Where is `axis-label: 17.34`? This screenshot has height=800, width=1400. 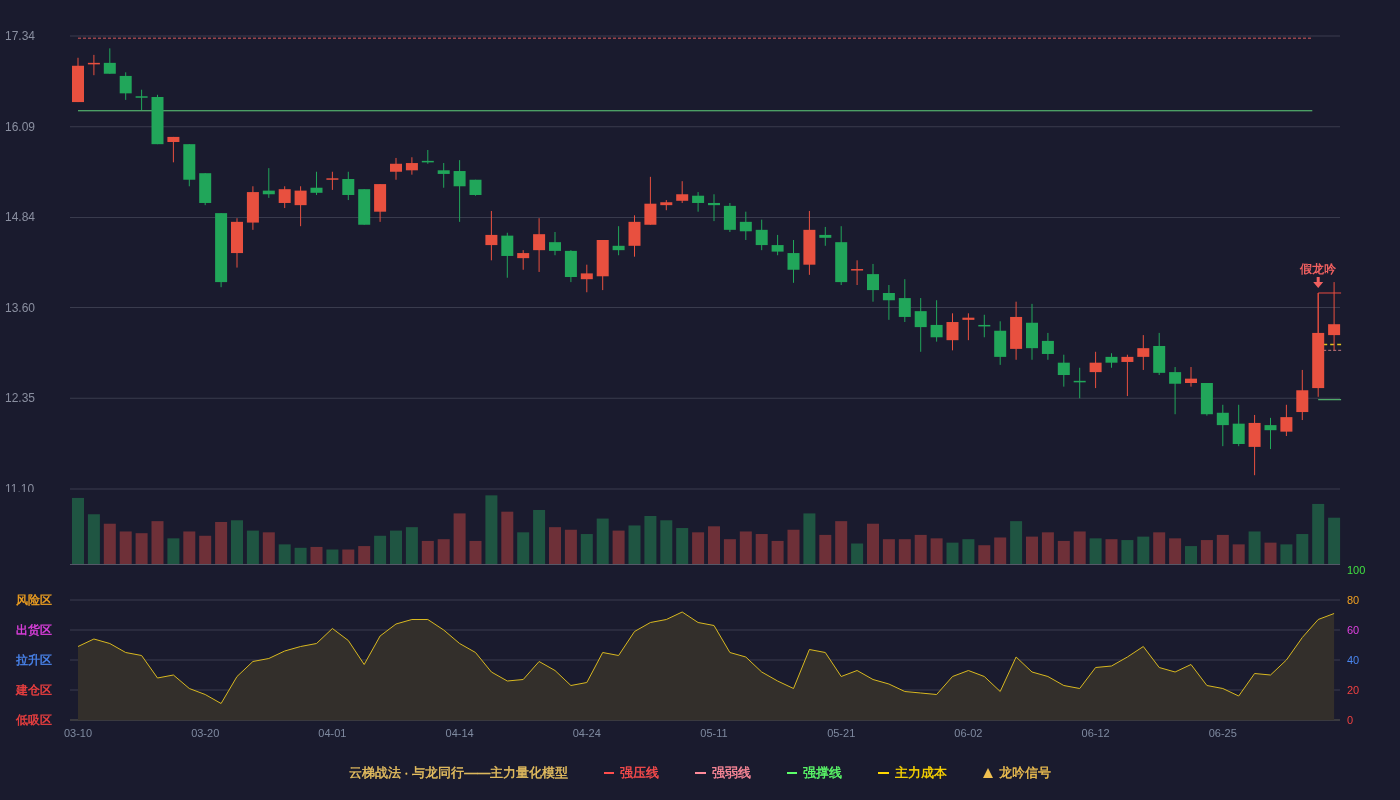
axis-label: 17.34 is located at coordinates (20, 36).